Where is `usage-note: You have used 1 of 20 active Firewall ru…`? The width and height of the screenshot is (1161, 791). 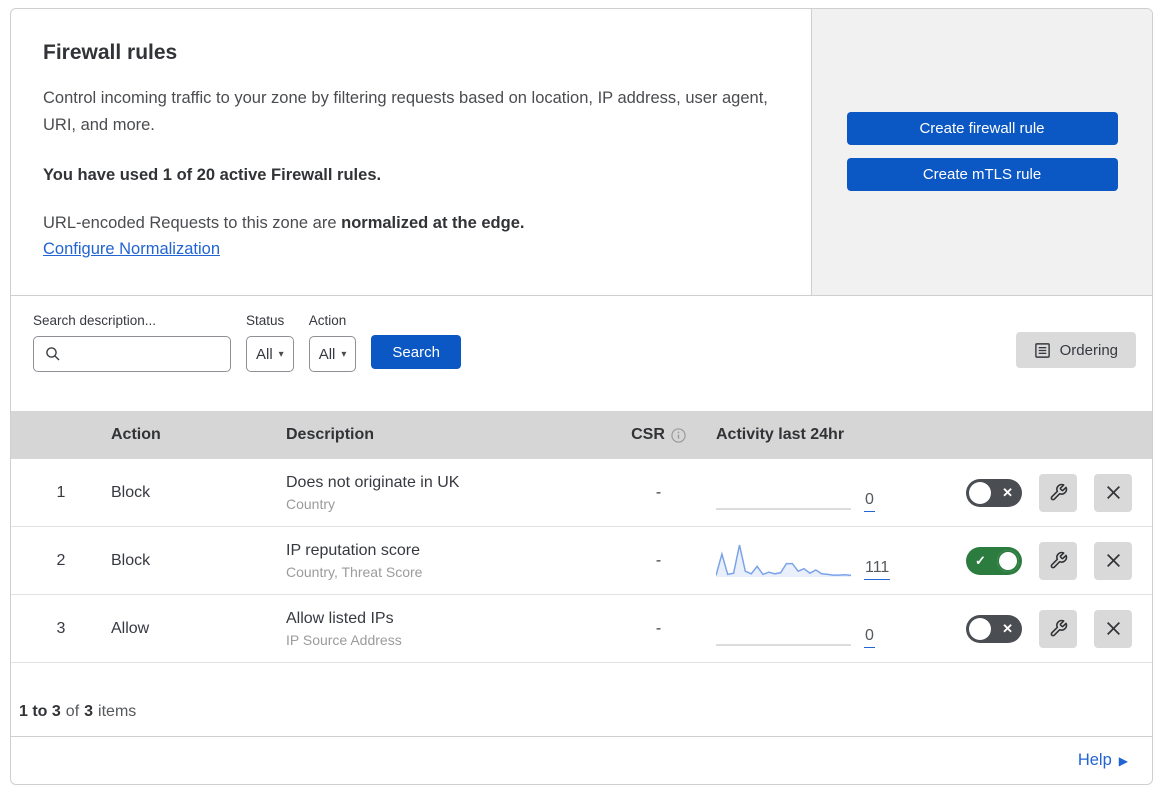
usage-note: You have used 1 of 20 active Firewall ru… is located at coordinates (212, 175).